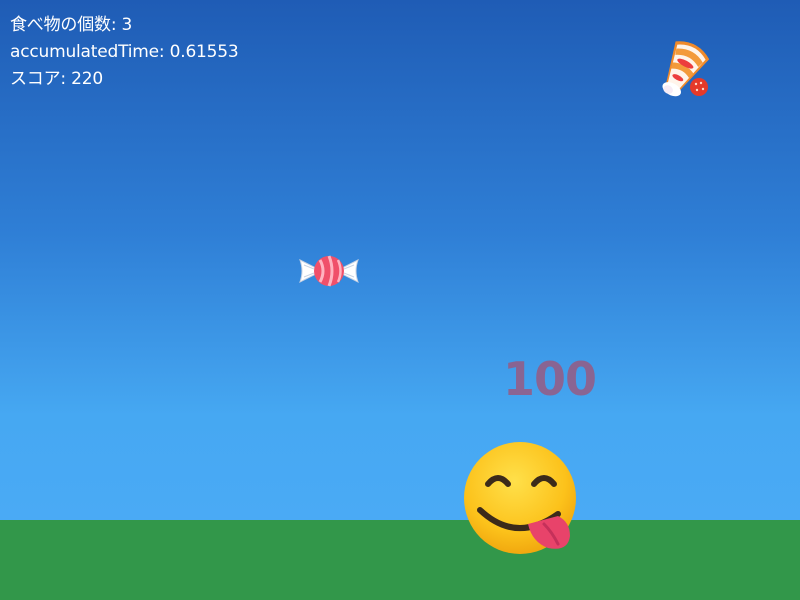  I want to click on score-line: スコア: 220, so click(56, 79).